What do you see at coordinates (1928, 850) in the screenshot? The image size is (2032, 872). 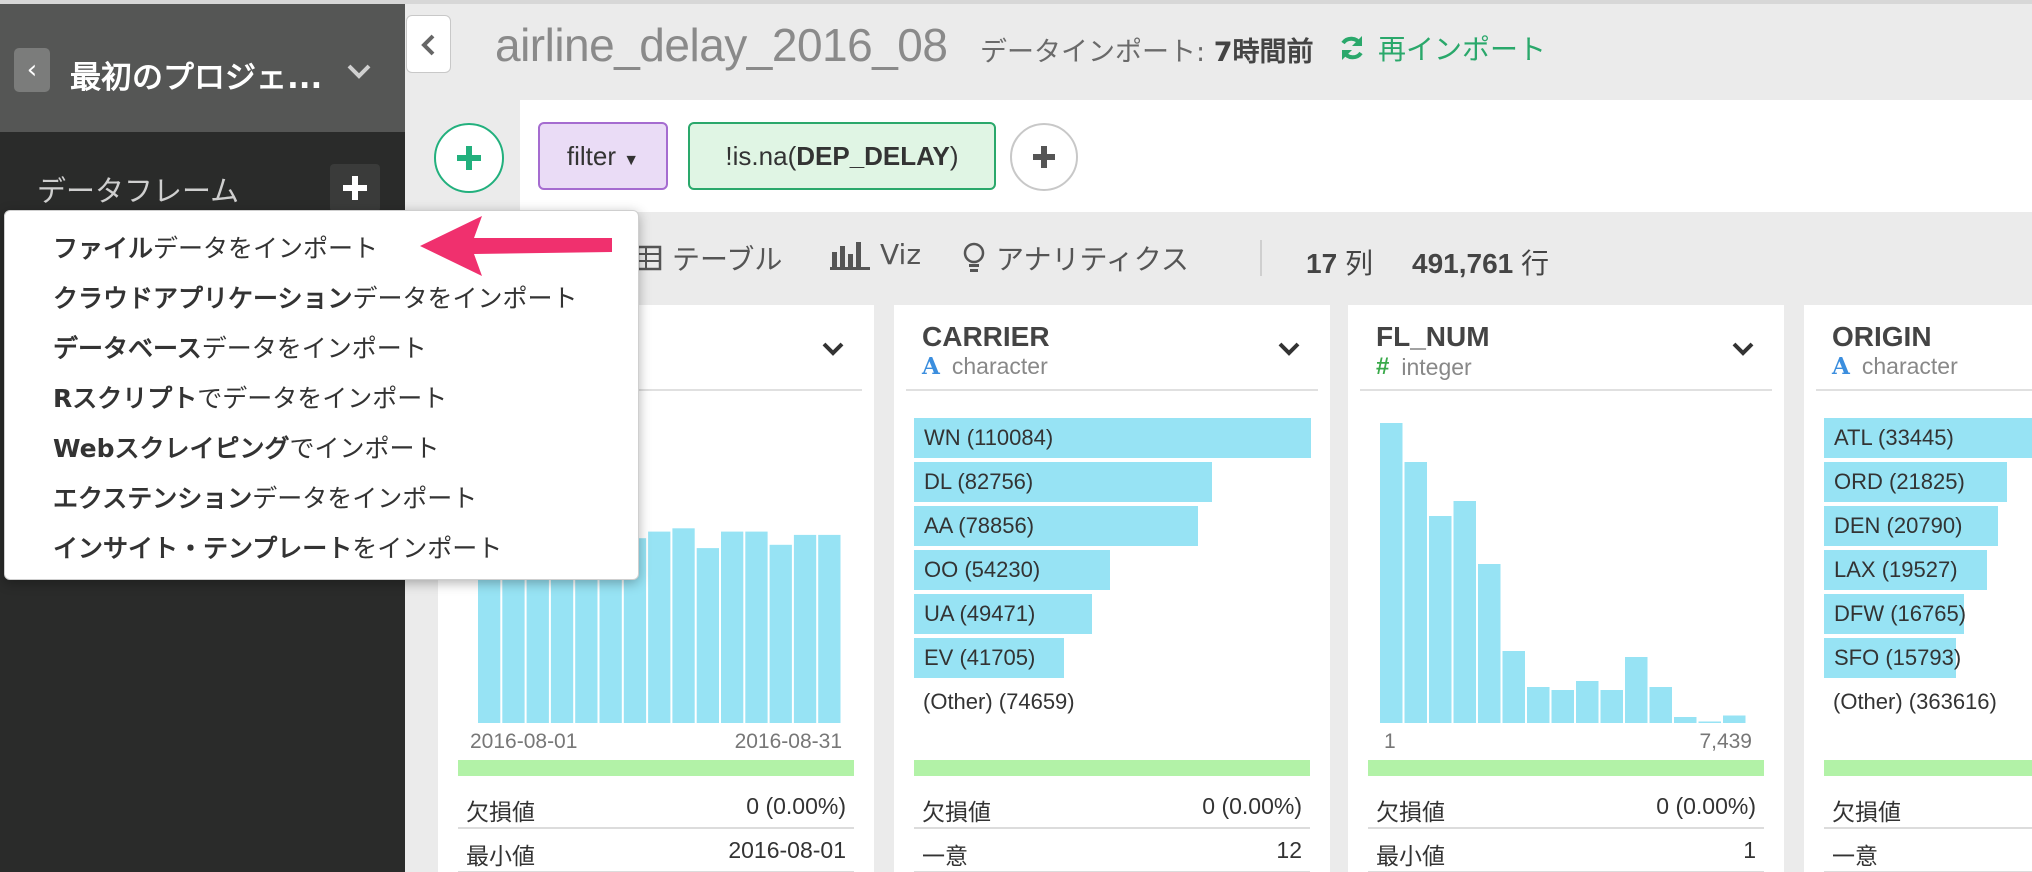 I see `stat-row: 一意` at bounding box center [1928, 850].